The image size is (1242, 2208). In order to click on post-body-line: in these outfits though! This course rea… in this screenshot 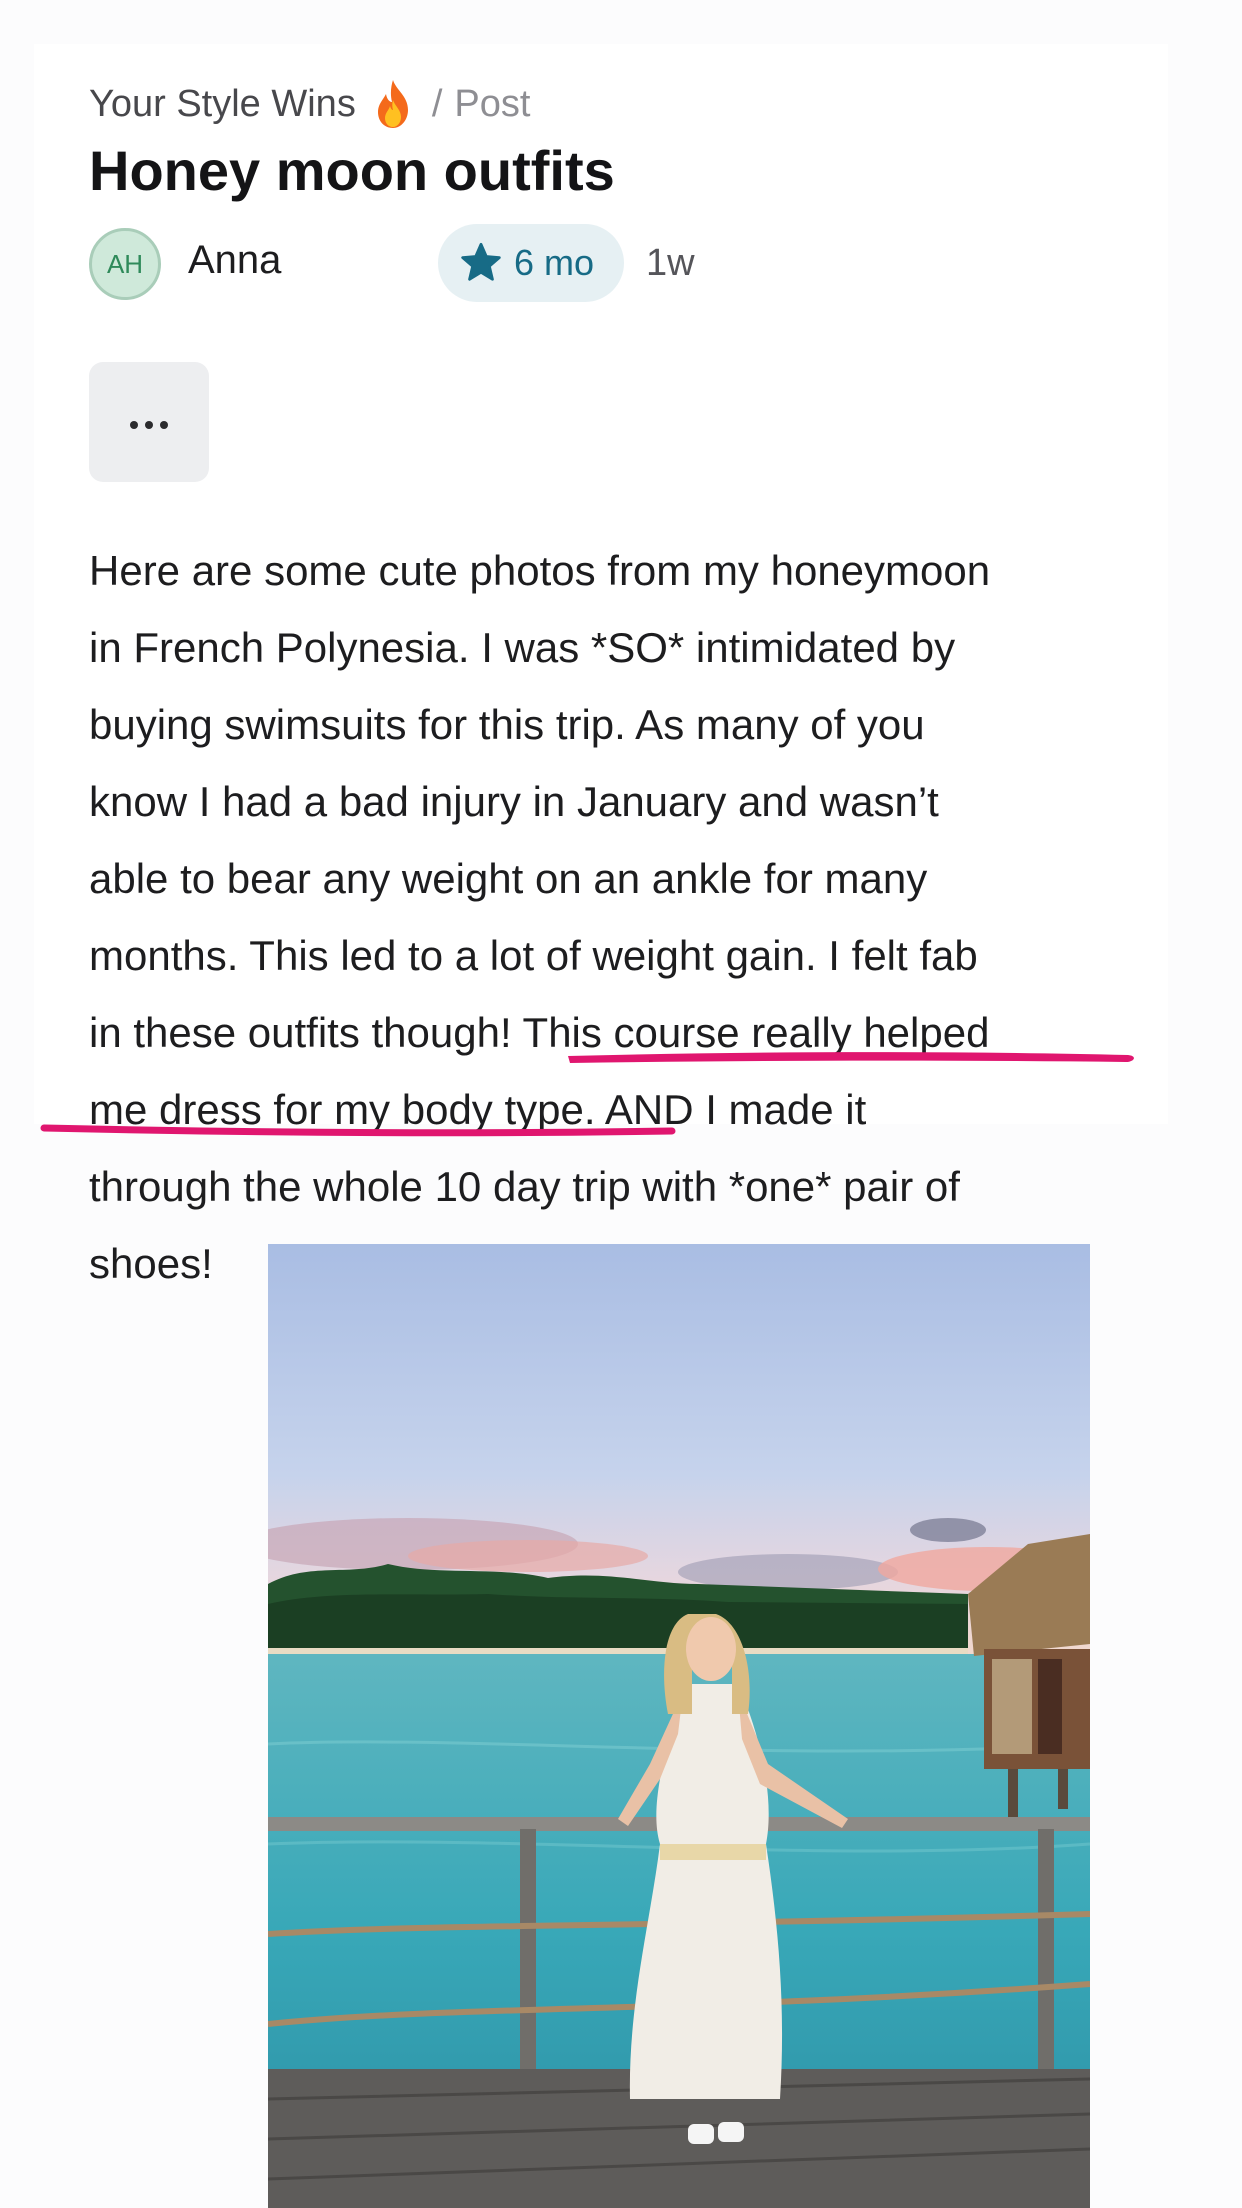, I will do `click(539, 1032)`.